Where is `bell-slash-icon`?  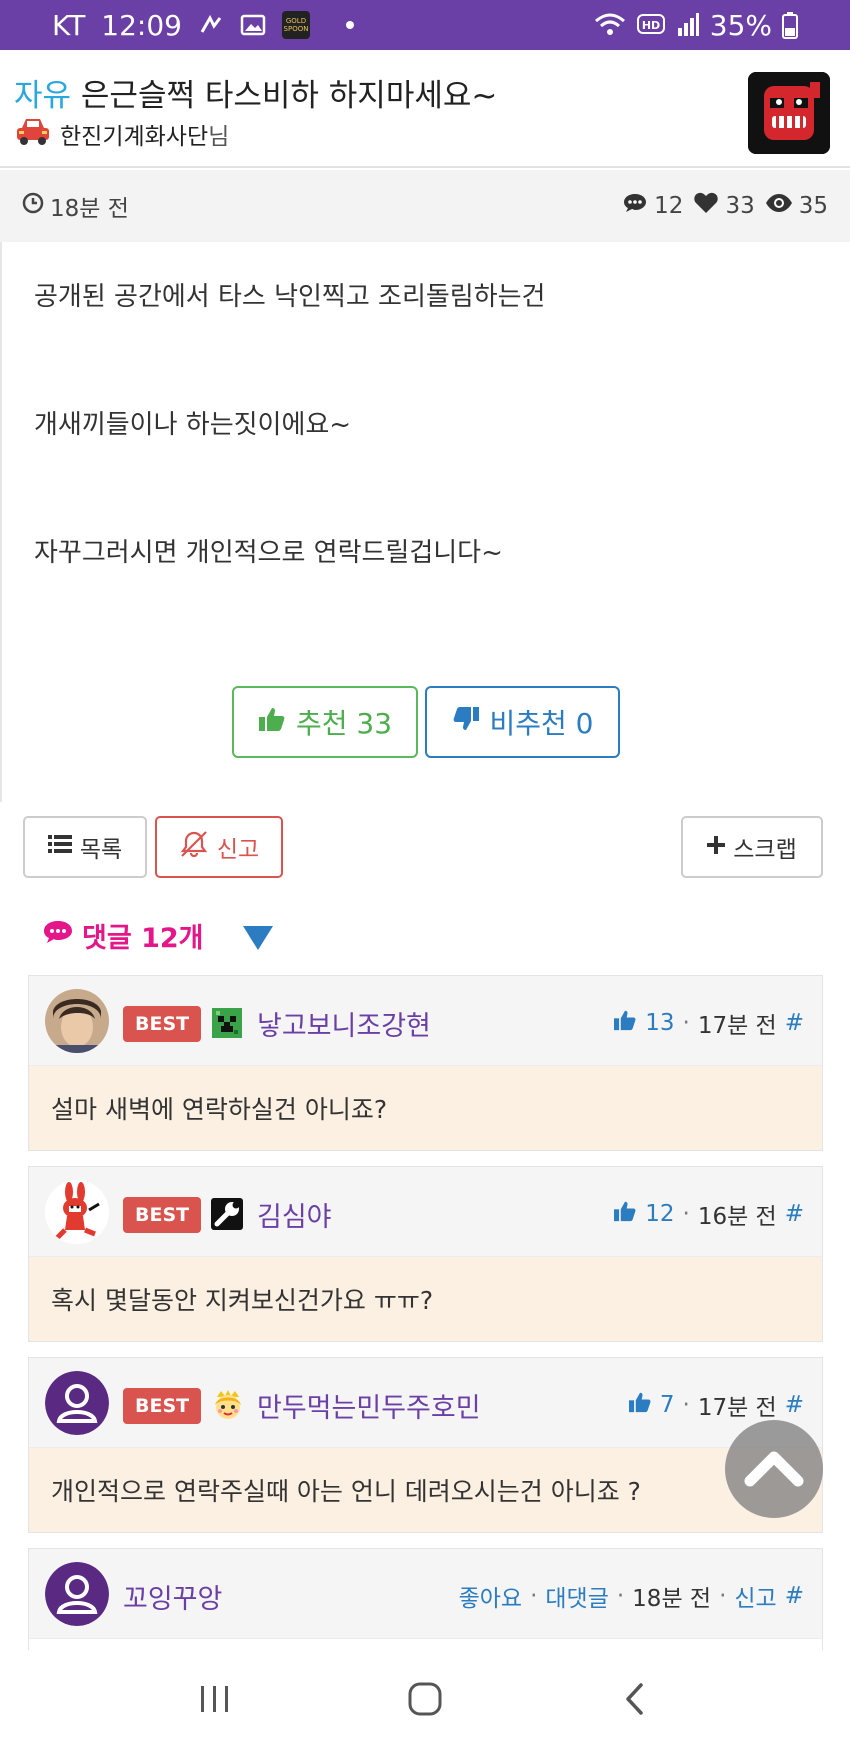
bell-slash-icon is located at coordinates (194, 847).